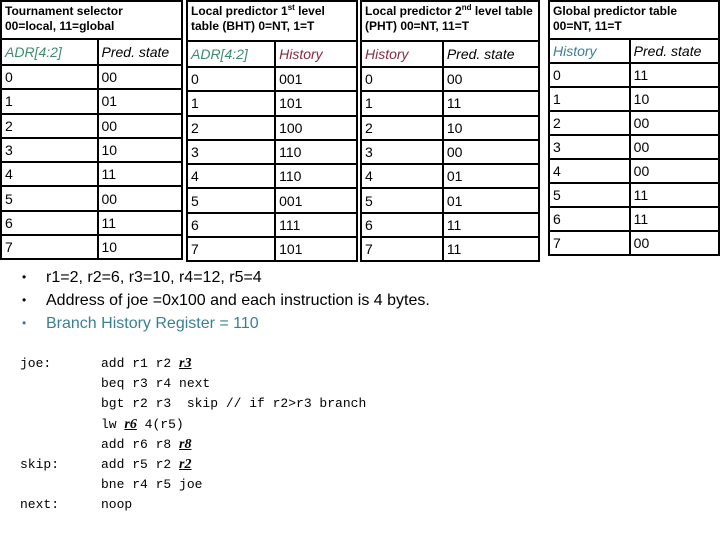 The image size is (720, 540). I want to click on code-line: beq r3 r4 next, so click(193, 384).